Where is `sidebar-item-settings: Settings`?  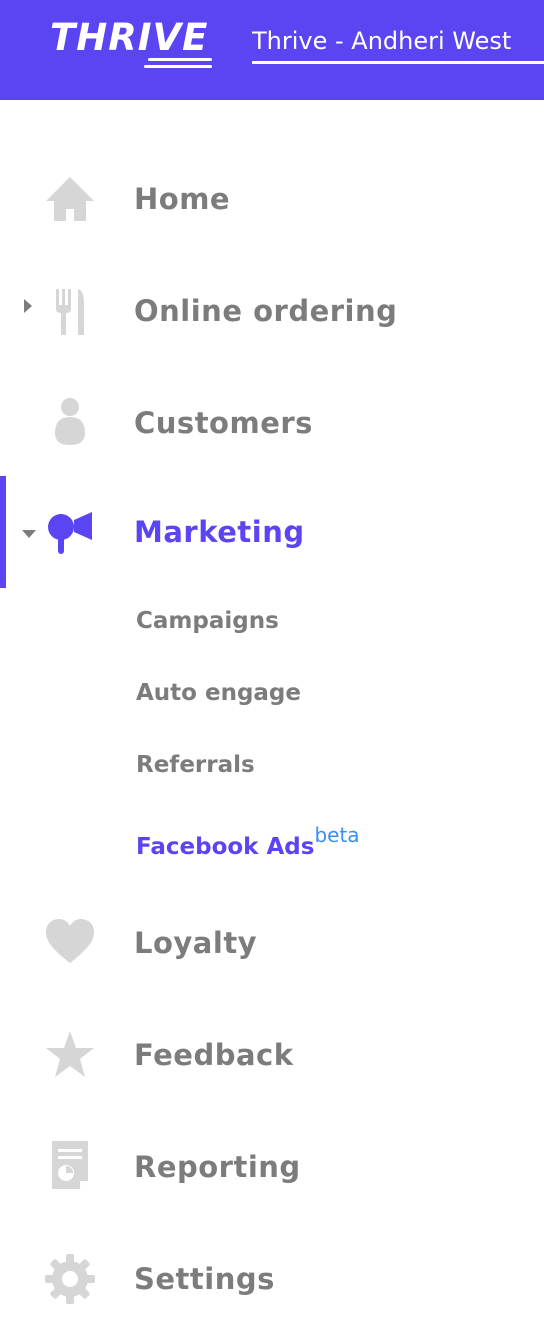
sidebar-item-settings: Settings is located at coordinates (272, 1279).